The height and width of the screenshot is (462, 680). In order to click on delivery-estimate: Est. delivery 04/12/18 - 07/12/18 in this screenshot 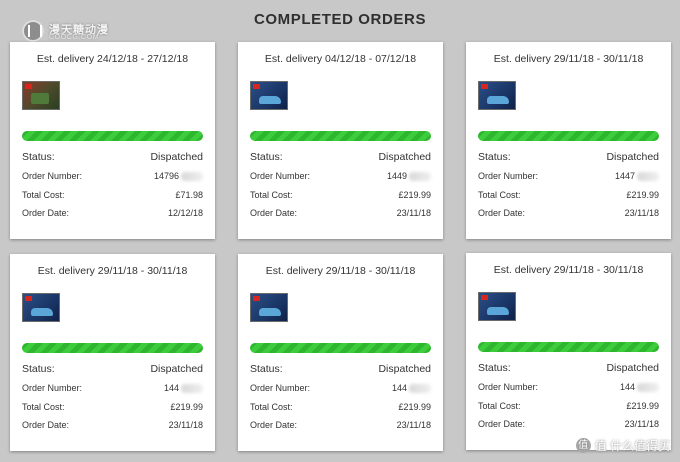, I will do `click(340, 59)`.